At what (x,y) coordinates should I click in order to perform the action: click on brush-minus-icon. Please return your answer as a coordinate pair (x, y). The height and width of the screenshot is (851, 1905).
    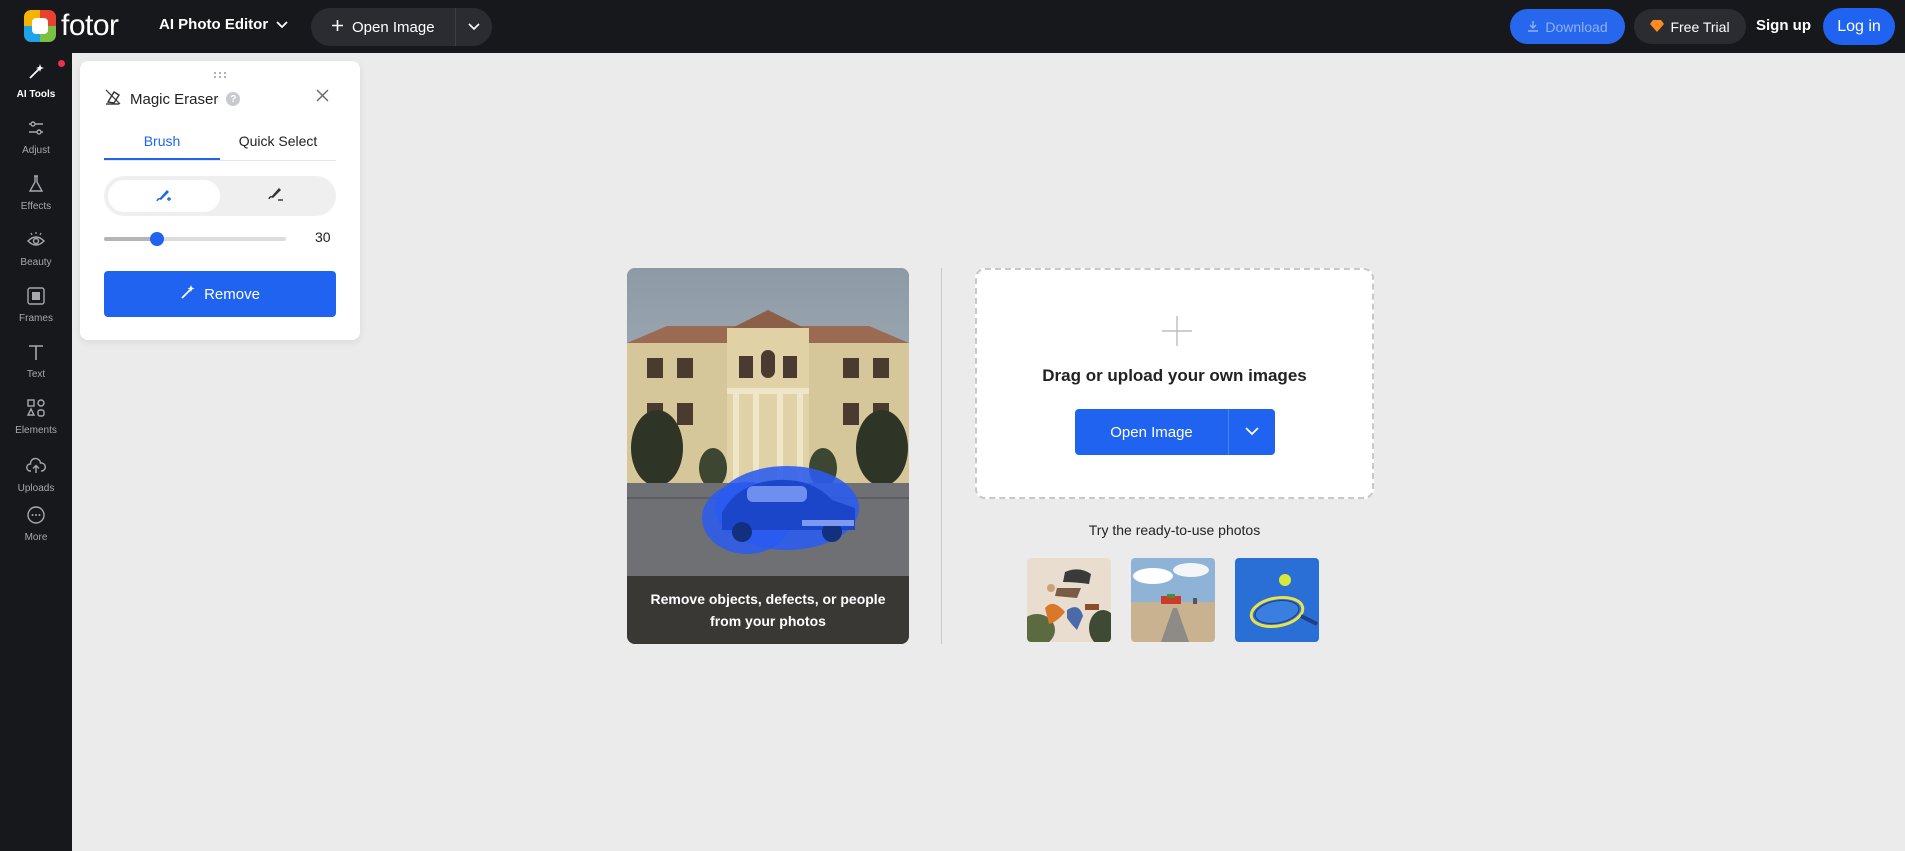
    Looking at the image, I should click on (276, 196).